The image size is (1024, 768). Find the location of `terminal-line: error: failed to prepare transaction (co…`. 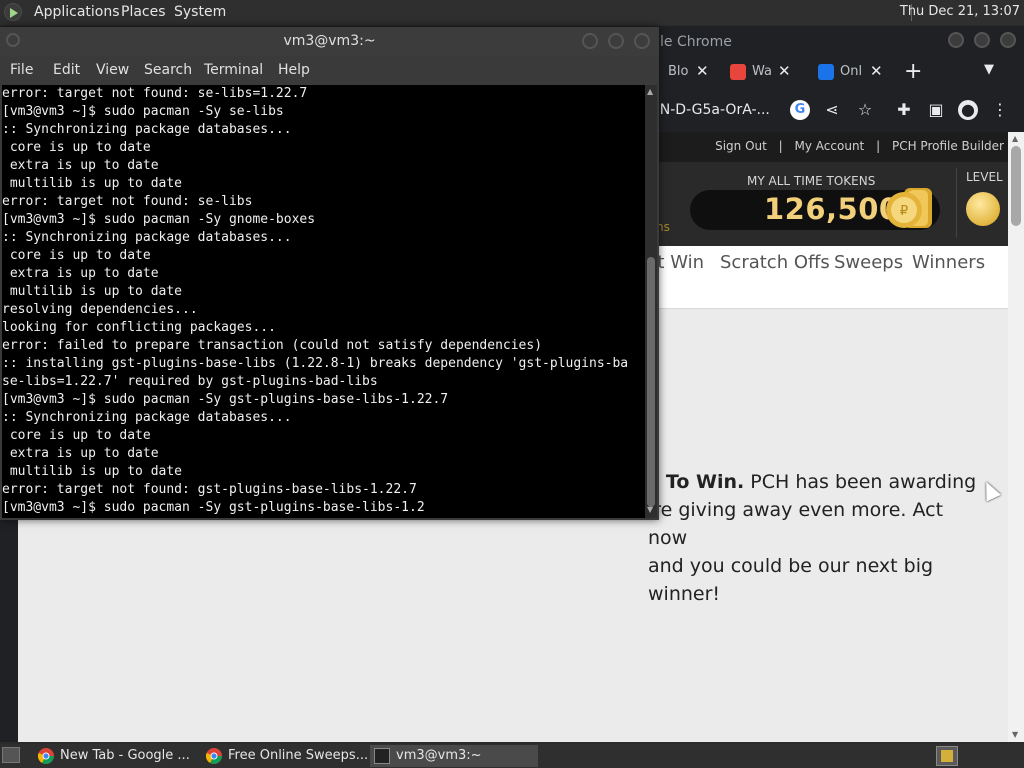

terminal-line: error: failed to prepare transaction (co… is located at coordinates (272, 345).